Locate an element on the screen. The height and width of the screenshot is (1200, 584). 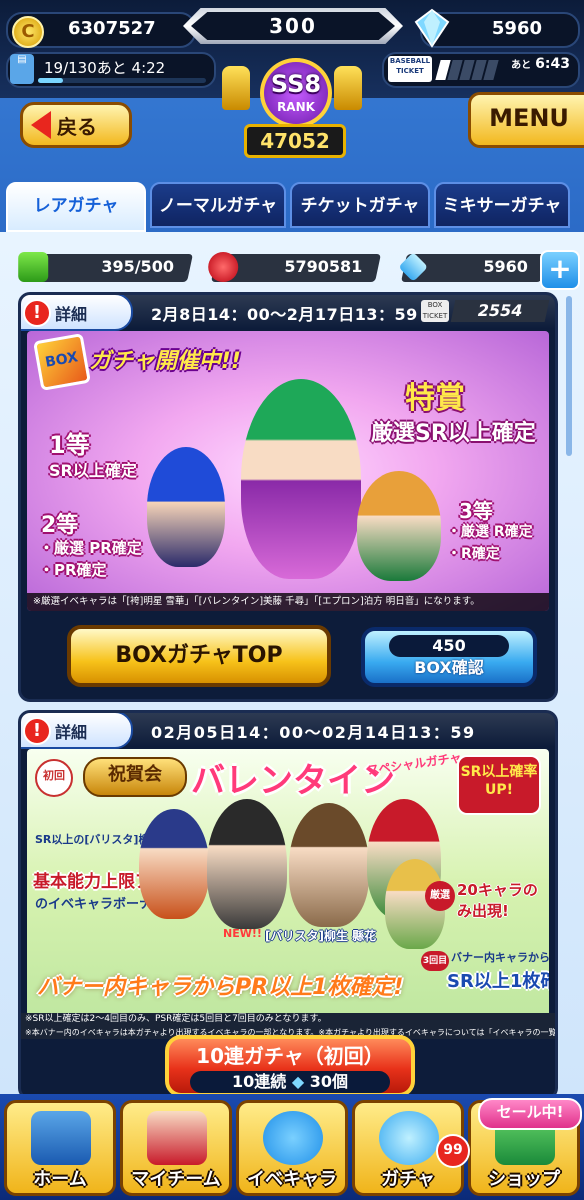
character-hood is located at coordinates (174, 864).